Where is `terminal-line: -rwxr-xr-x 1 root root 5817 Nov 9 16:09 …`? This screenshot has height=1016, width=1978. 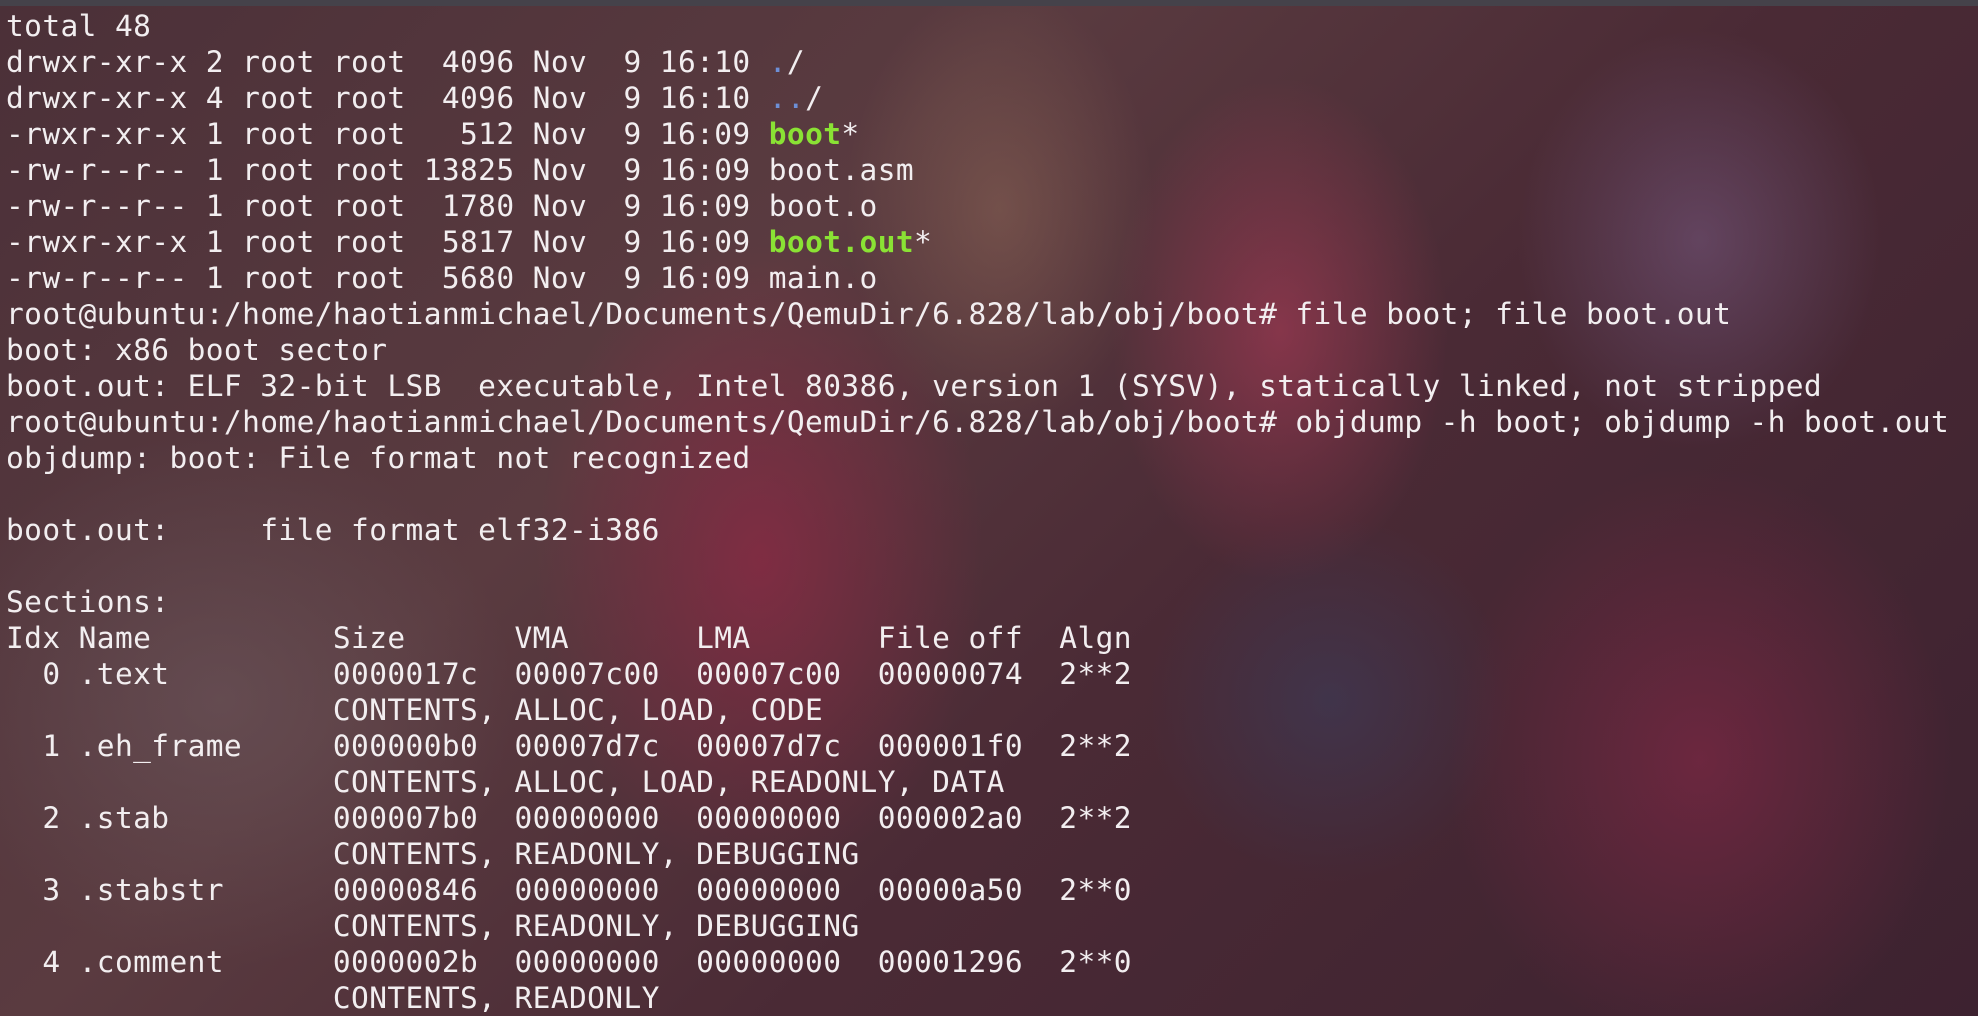
terminal-line: -rwxr-xr-x 1 root root 5817 Nov 9 16:09 … is located at coordinates (977, 242).